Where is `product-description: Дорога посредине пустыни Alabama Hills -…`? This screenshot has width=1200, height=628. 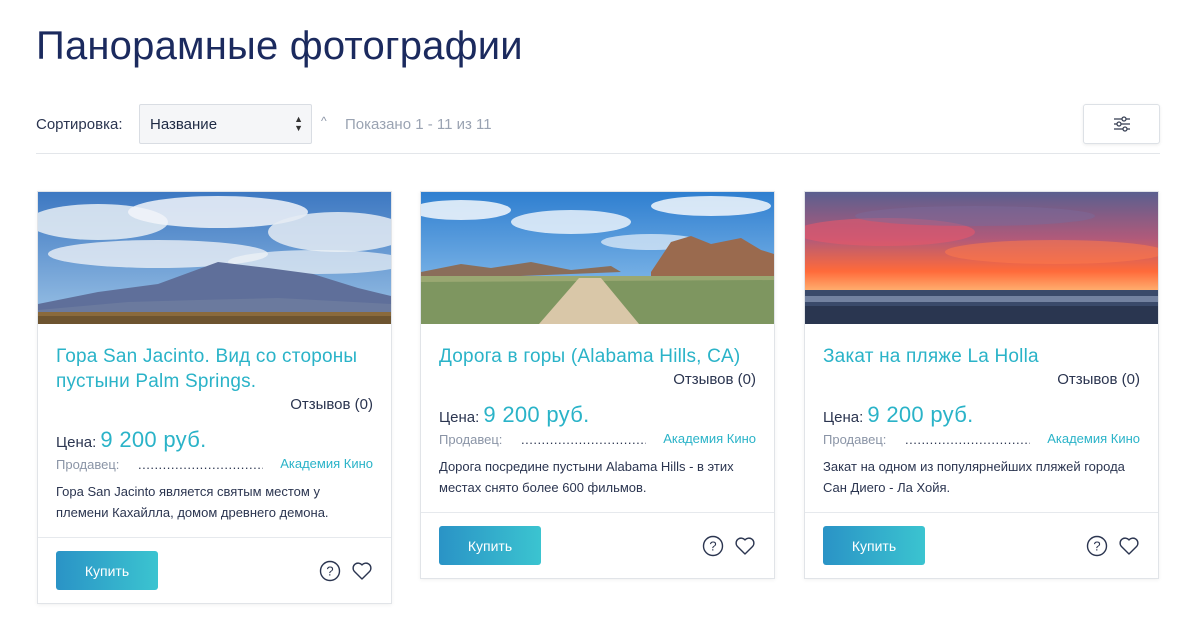
product-description: Дорога посредине пустыни Alabama Hills -… is located at coordinates (586, 477).